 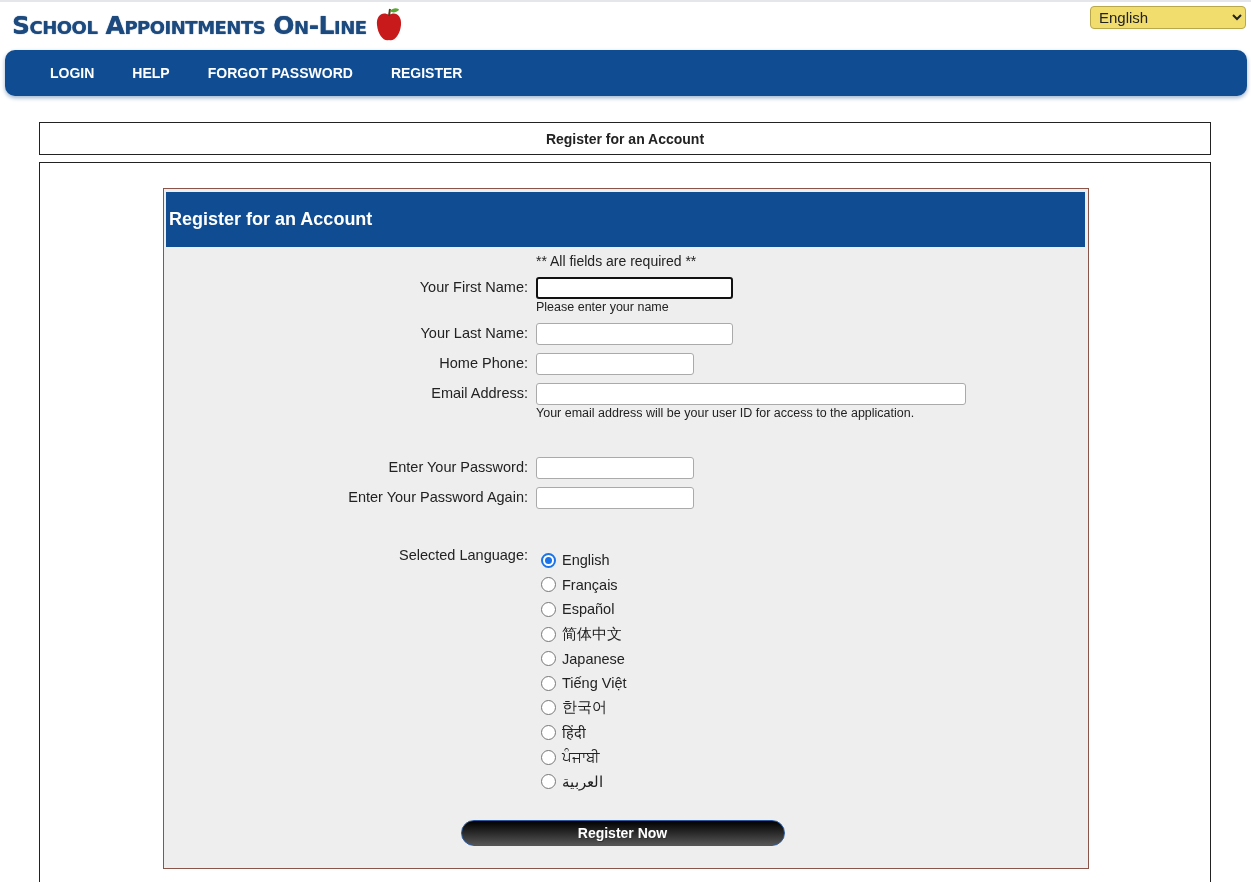 I want to click on radio-label: English, so click(x=586, y=560).